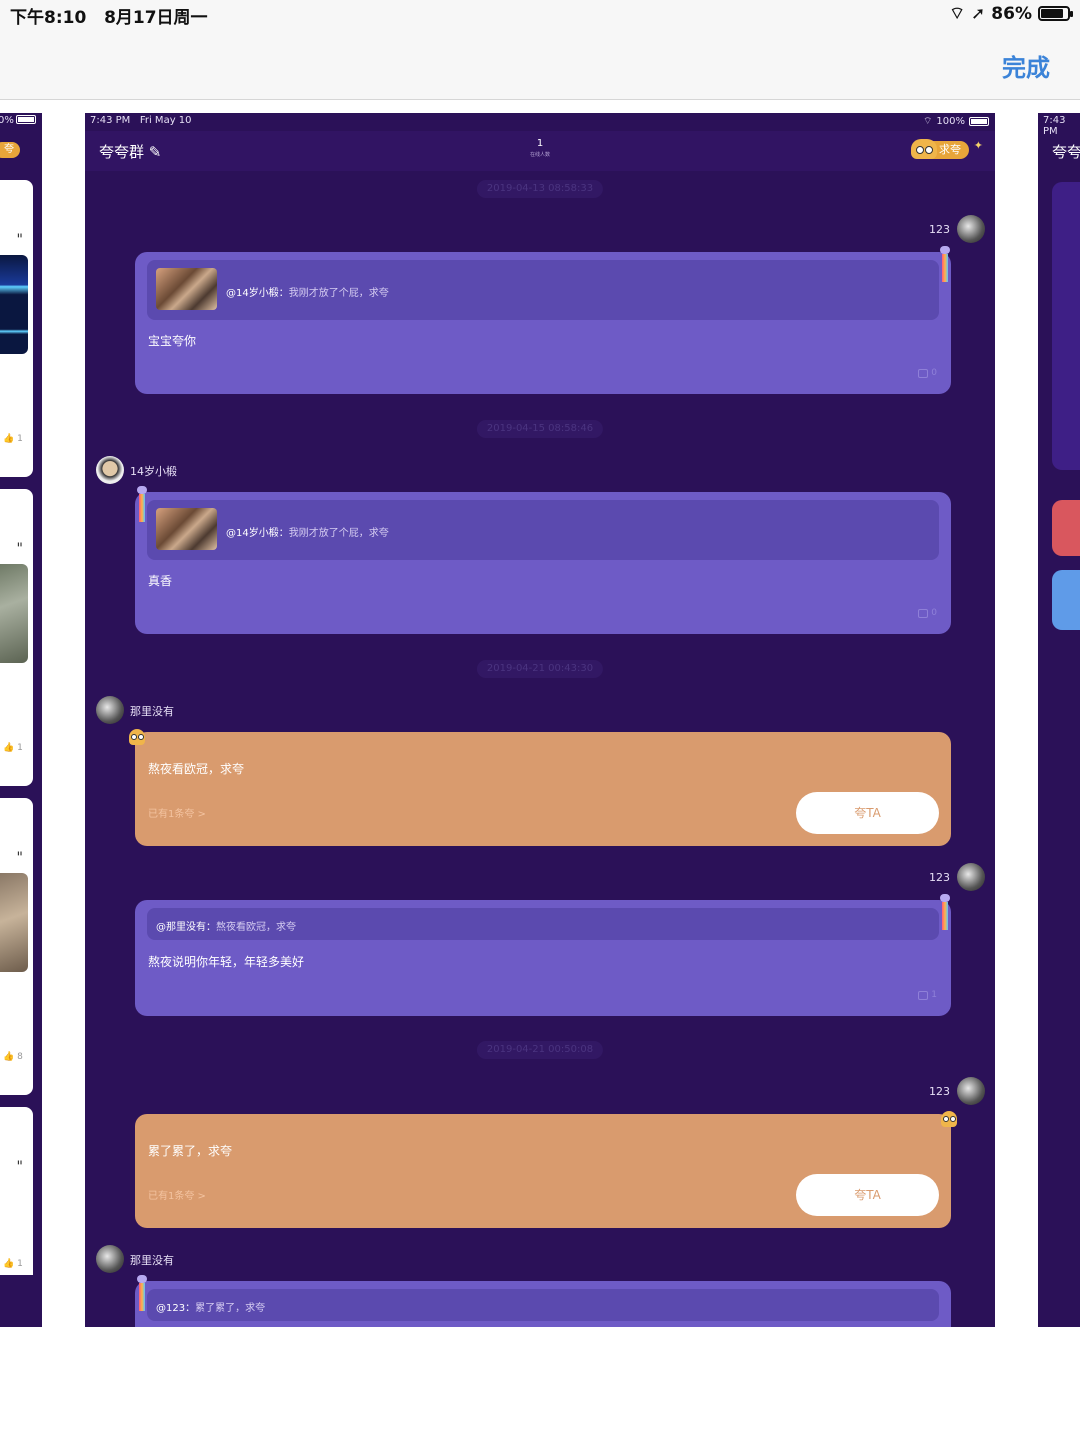  I want to click on status-time: 下午8:10 8月17日周一, so click(109, 18).